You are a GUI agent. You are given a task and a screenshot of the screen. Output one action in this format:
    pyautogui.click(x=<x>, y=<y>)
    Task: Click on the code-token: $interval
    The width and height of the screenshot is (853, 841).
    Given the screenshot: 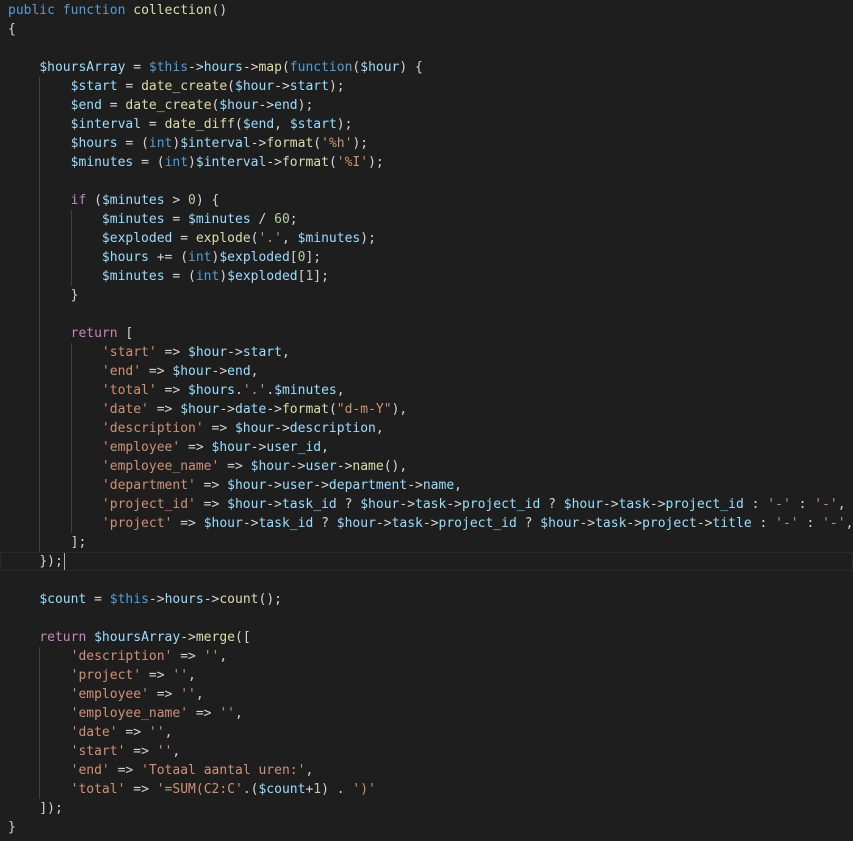 What is the action you would take?
    pyautogui.click(x=215, y=143)
    